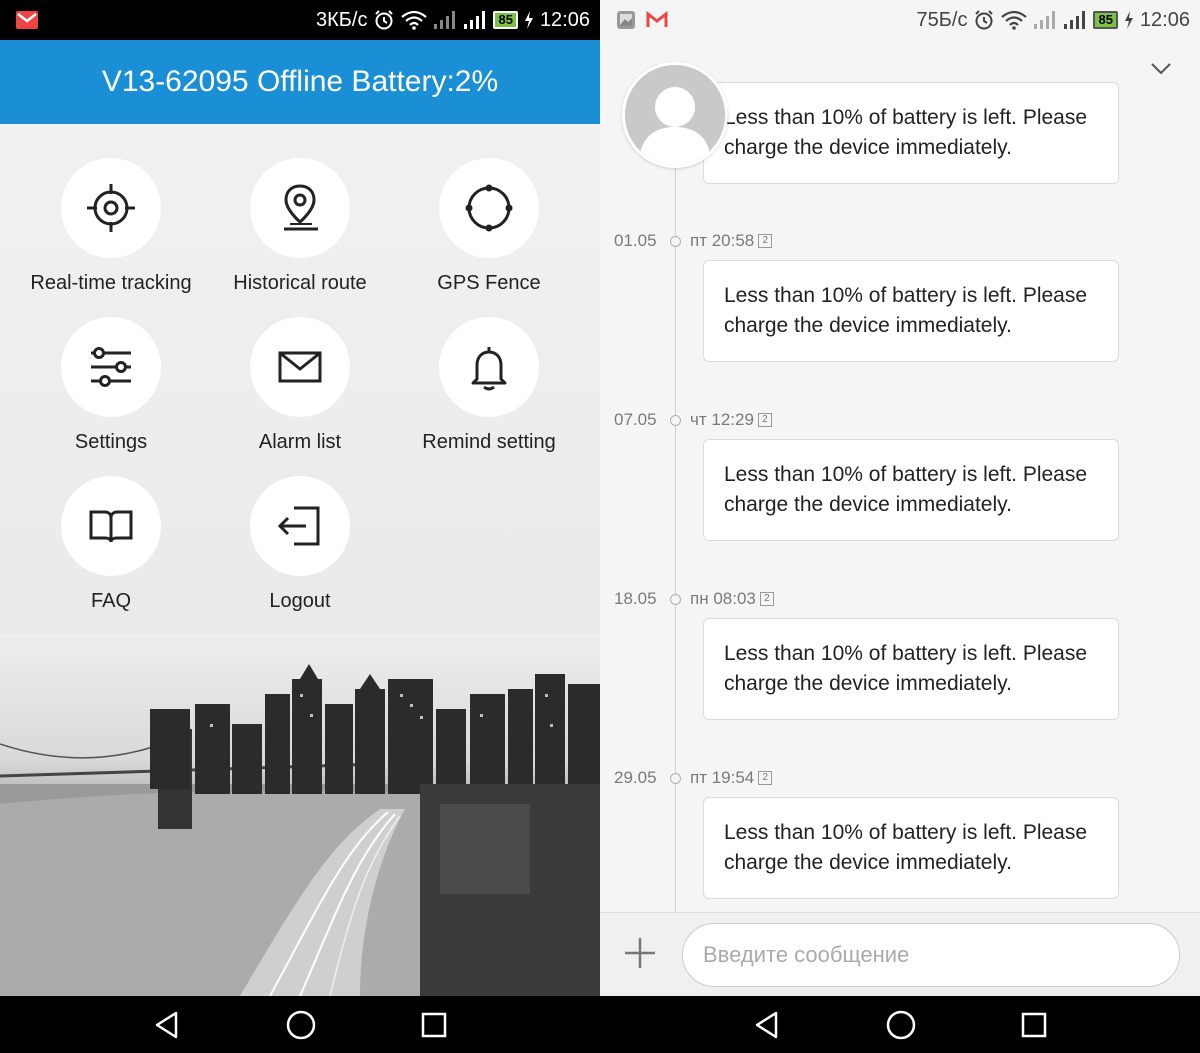  Describe the element at coordinates (414, 20) in the screenshot. I see `wifi-icon` at that location.